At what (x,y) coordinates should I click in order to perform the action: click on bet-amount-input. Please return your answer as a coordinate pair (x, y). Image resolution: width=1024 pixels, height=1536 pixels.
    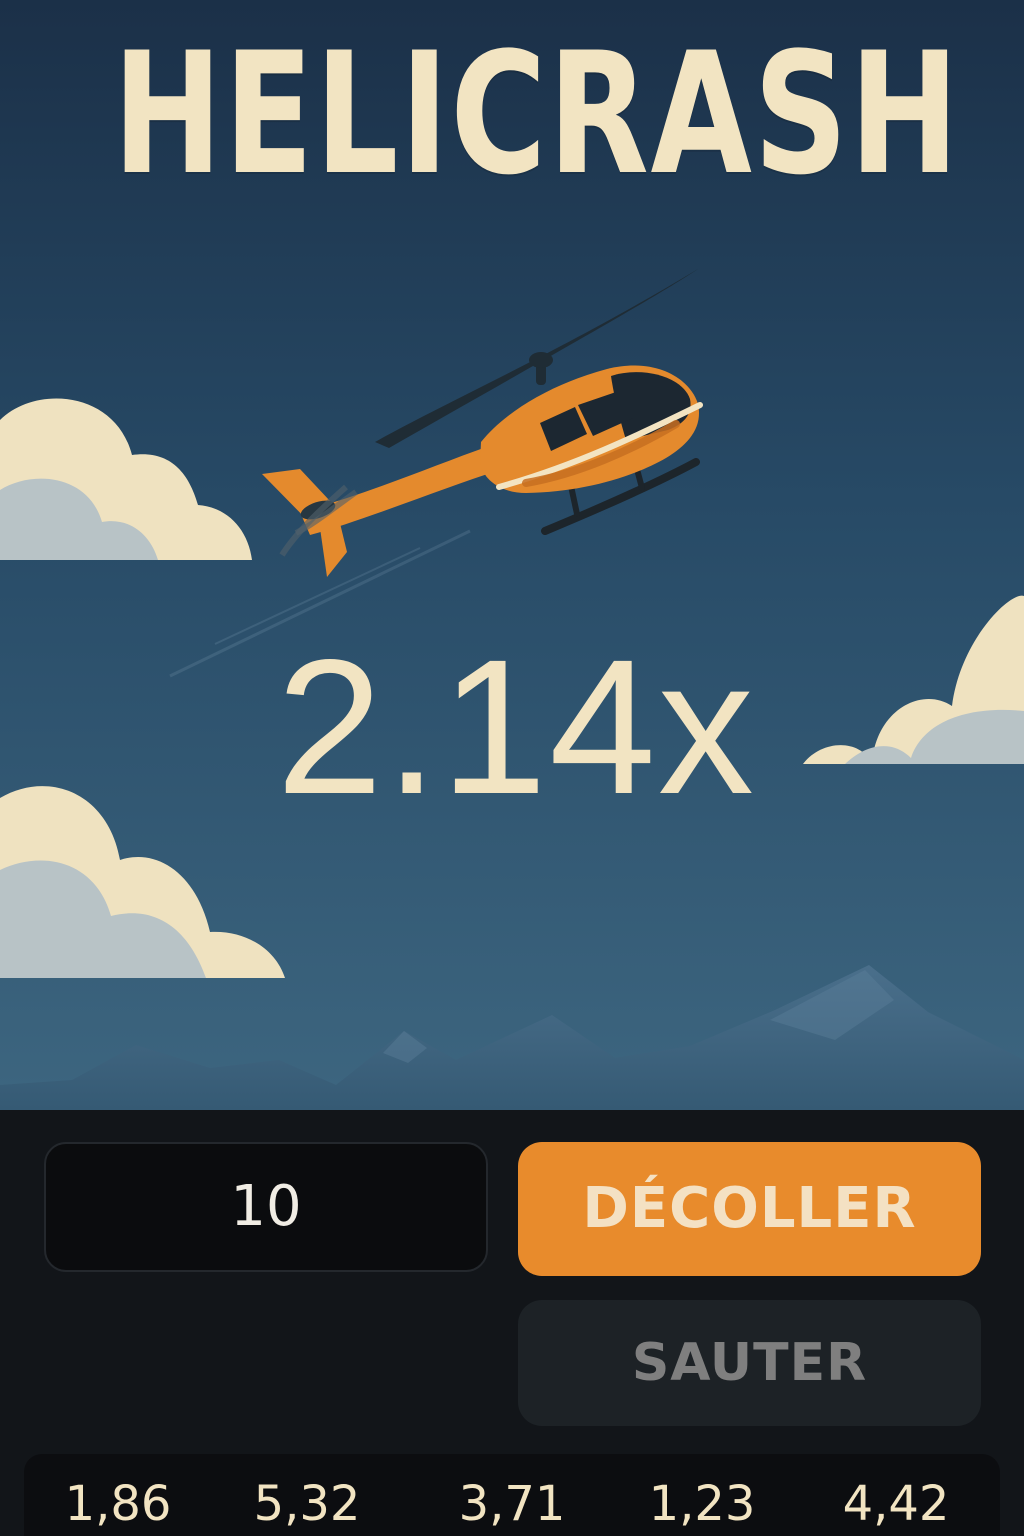
    Looking at the image, I should click on (266, 1207).